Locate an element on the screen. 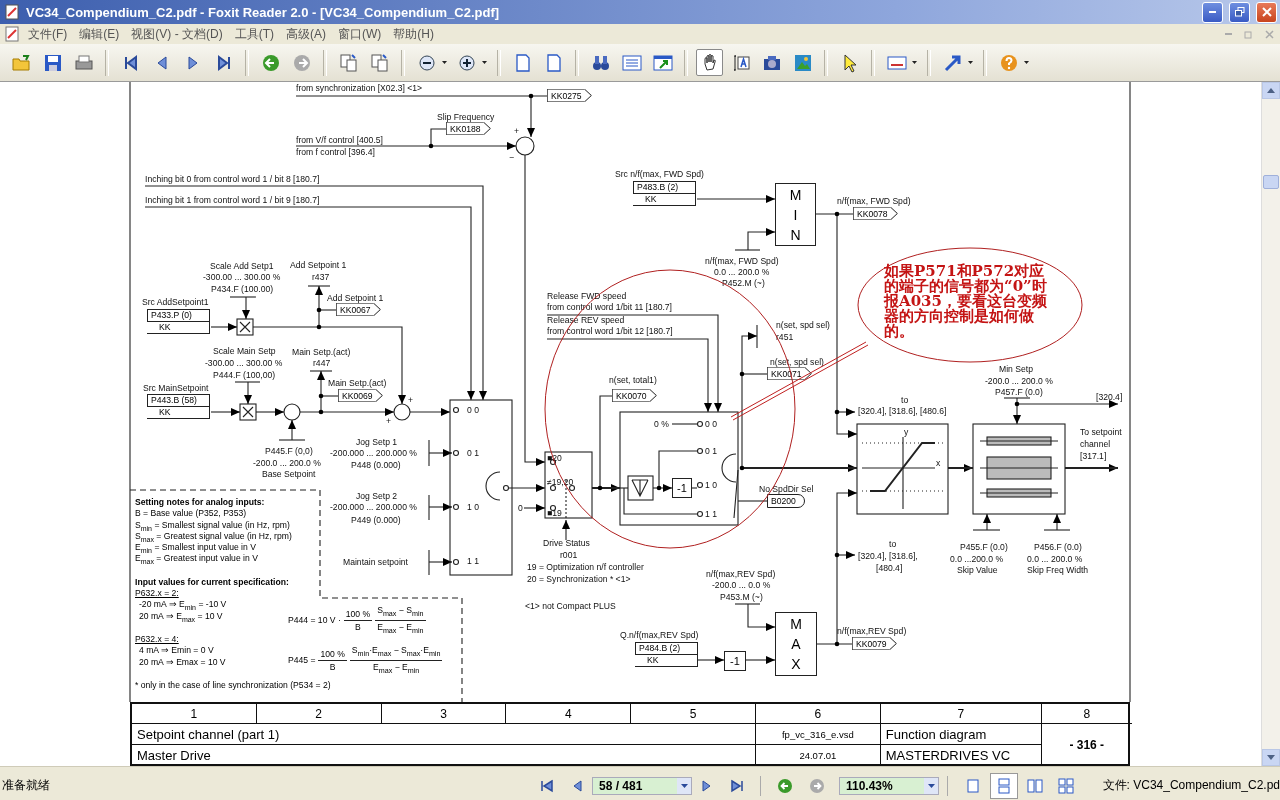 This screenshot has width=1280, height=800. diagram-label: Src AddSetpoint1 is located at coordinates (175, 302).